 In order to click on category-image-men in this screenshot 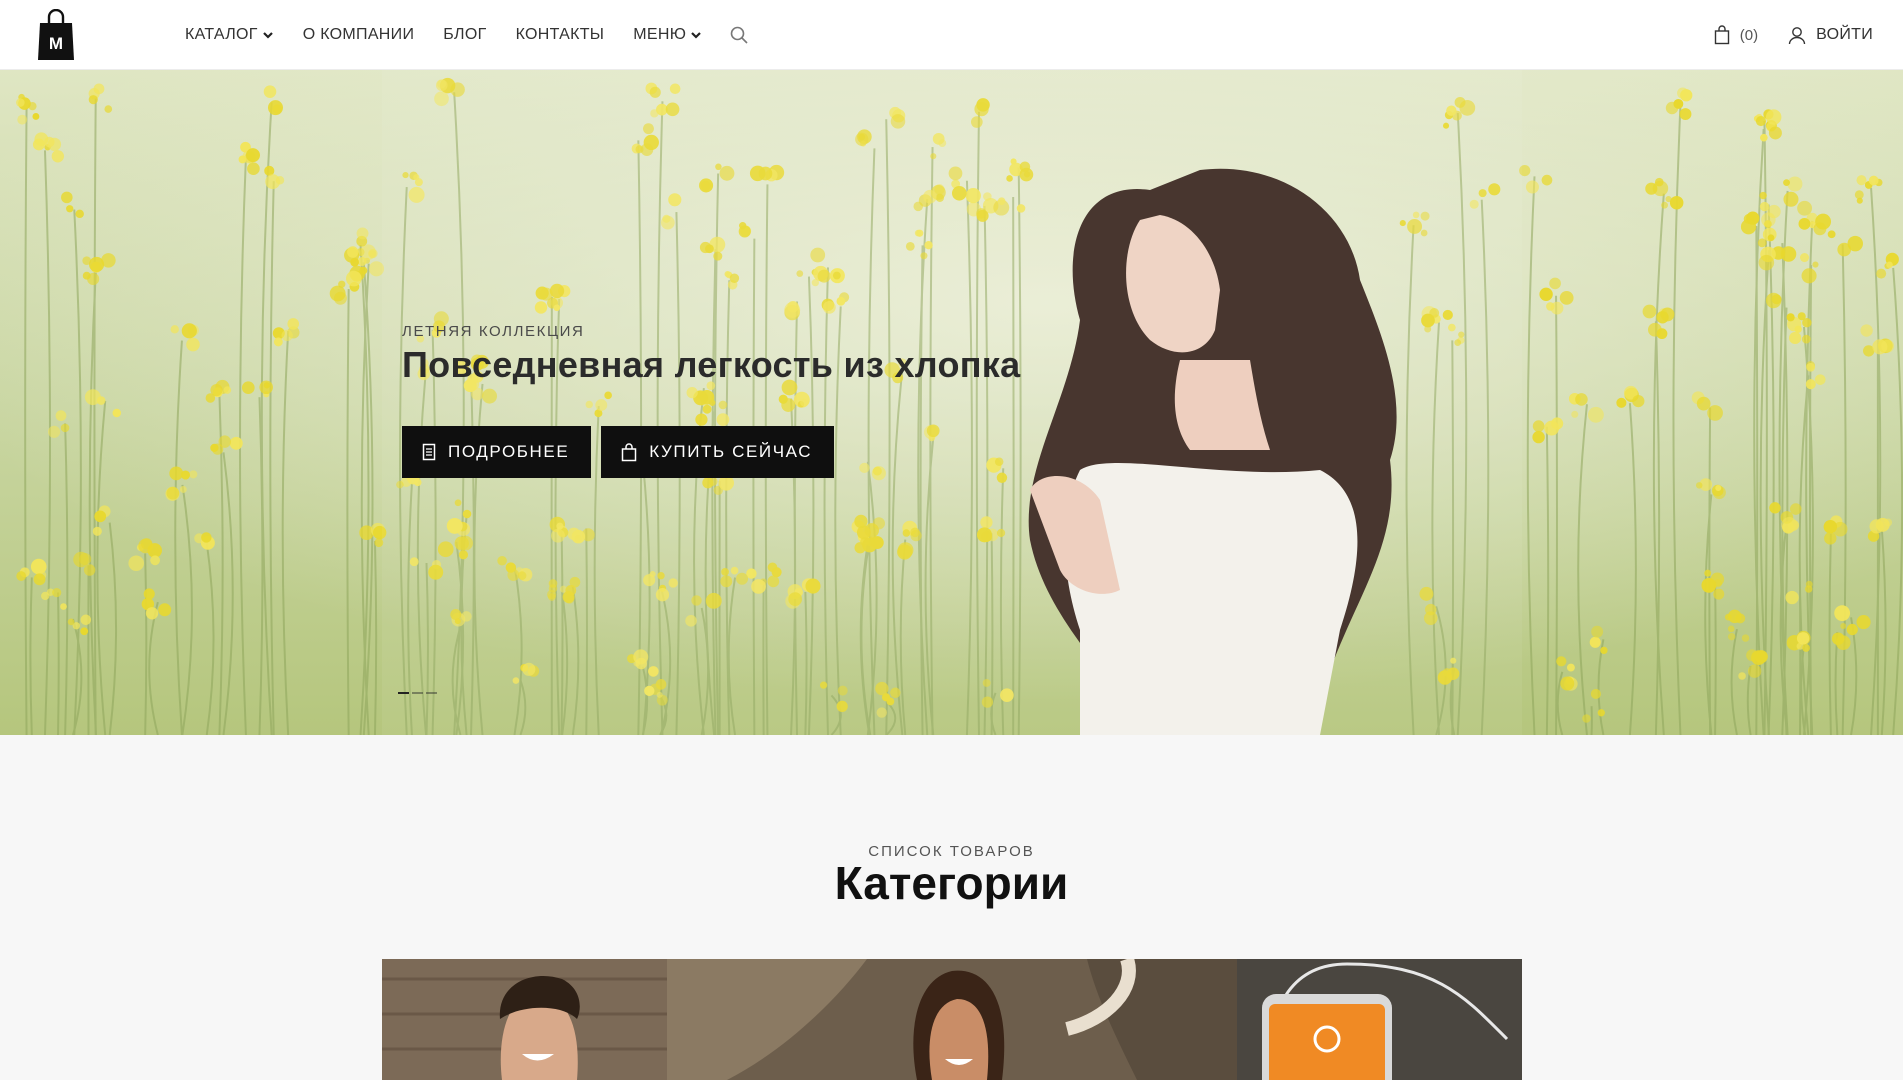, I will do `click(524, 1019)`.